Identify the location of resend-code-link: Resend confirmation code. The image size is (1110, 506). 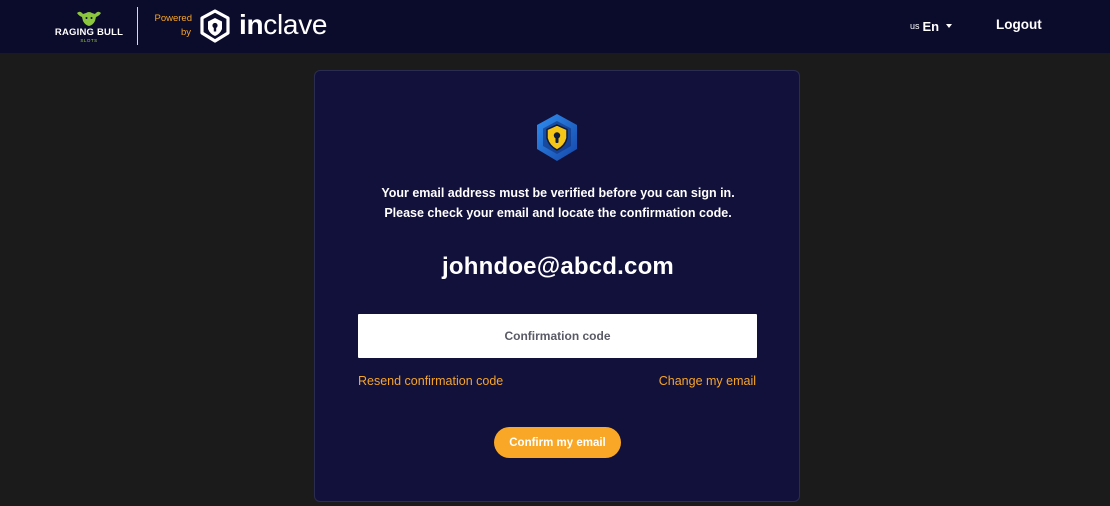
(430, 381).